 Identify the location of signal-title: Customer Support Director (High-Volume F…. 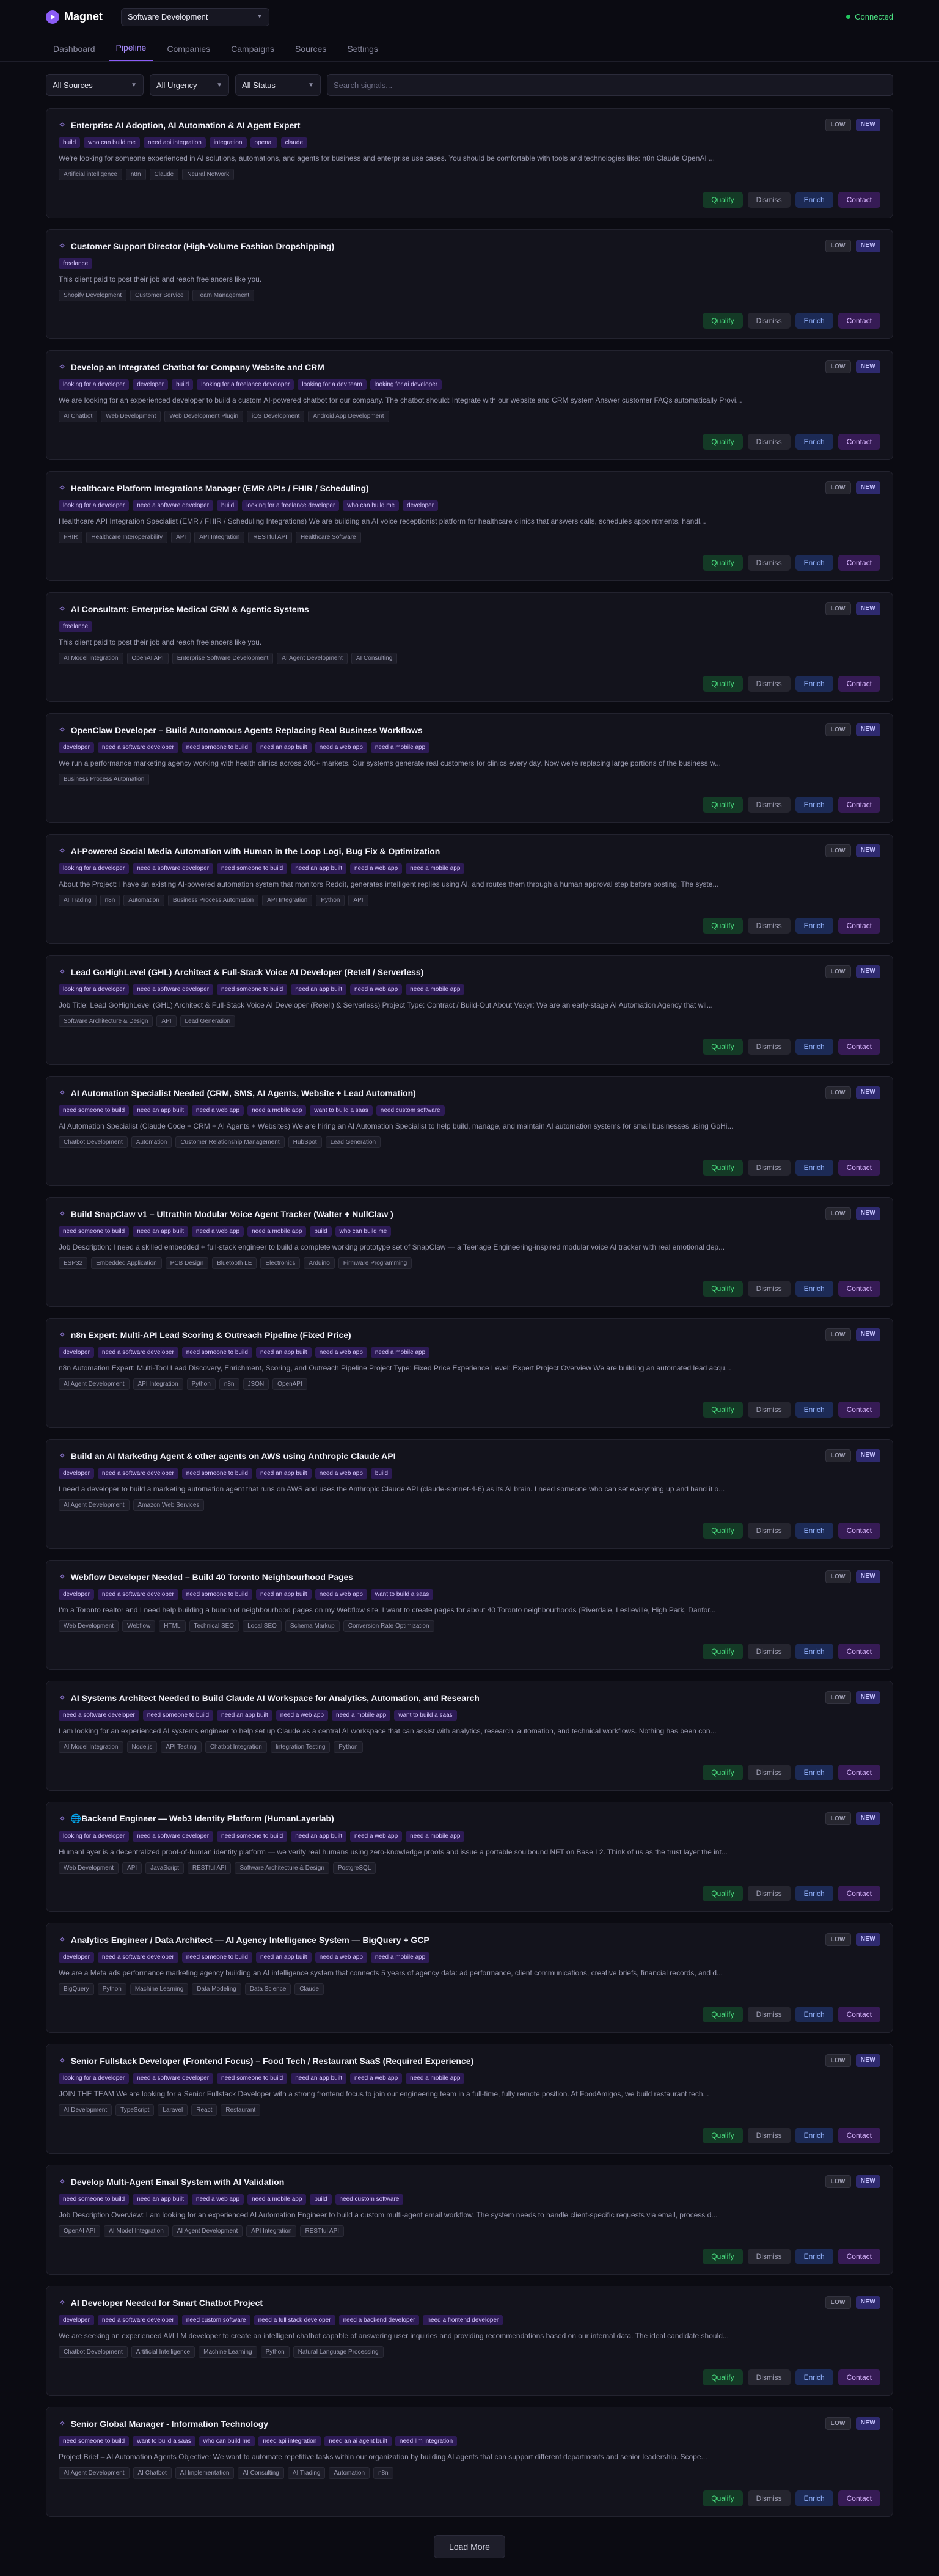
(202, 246).